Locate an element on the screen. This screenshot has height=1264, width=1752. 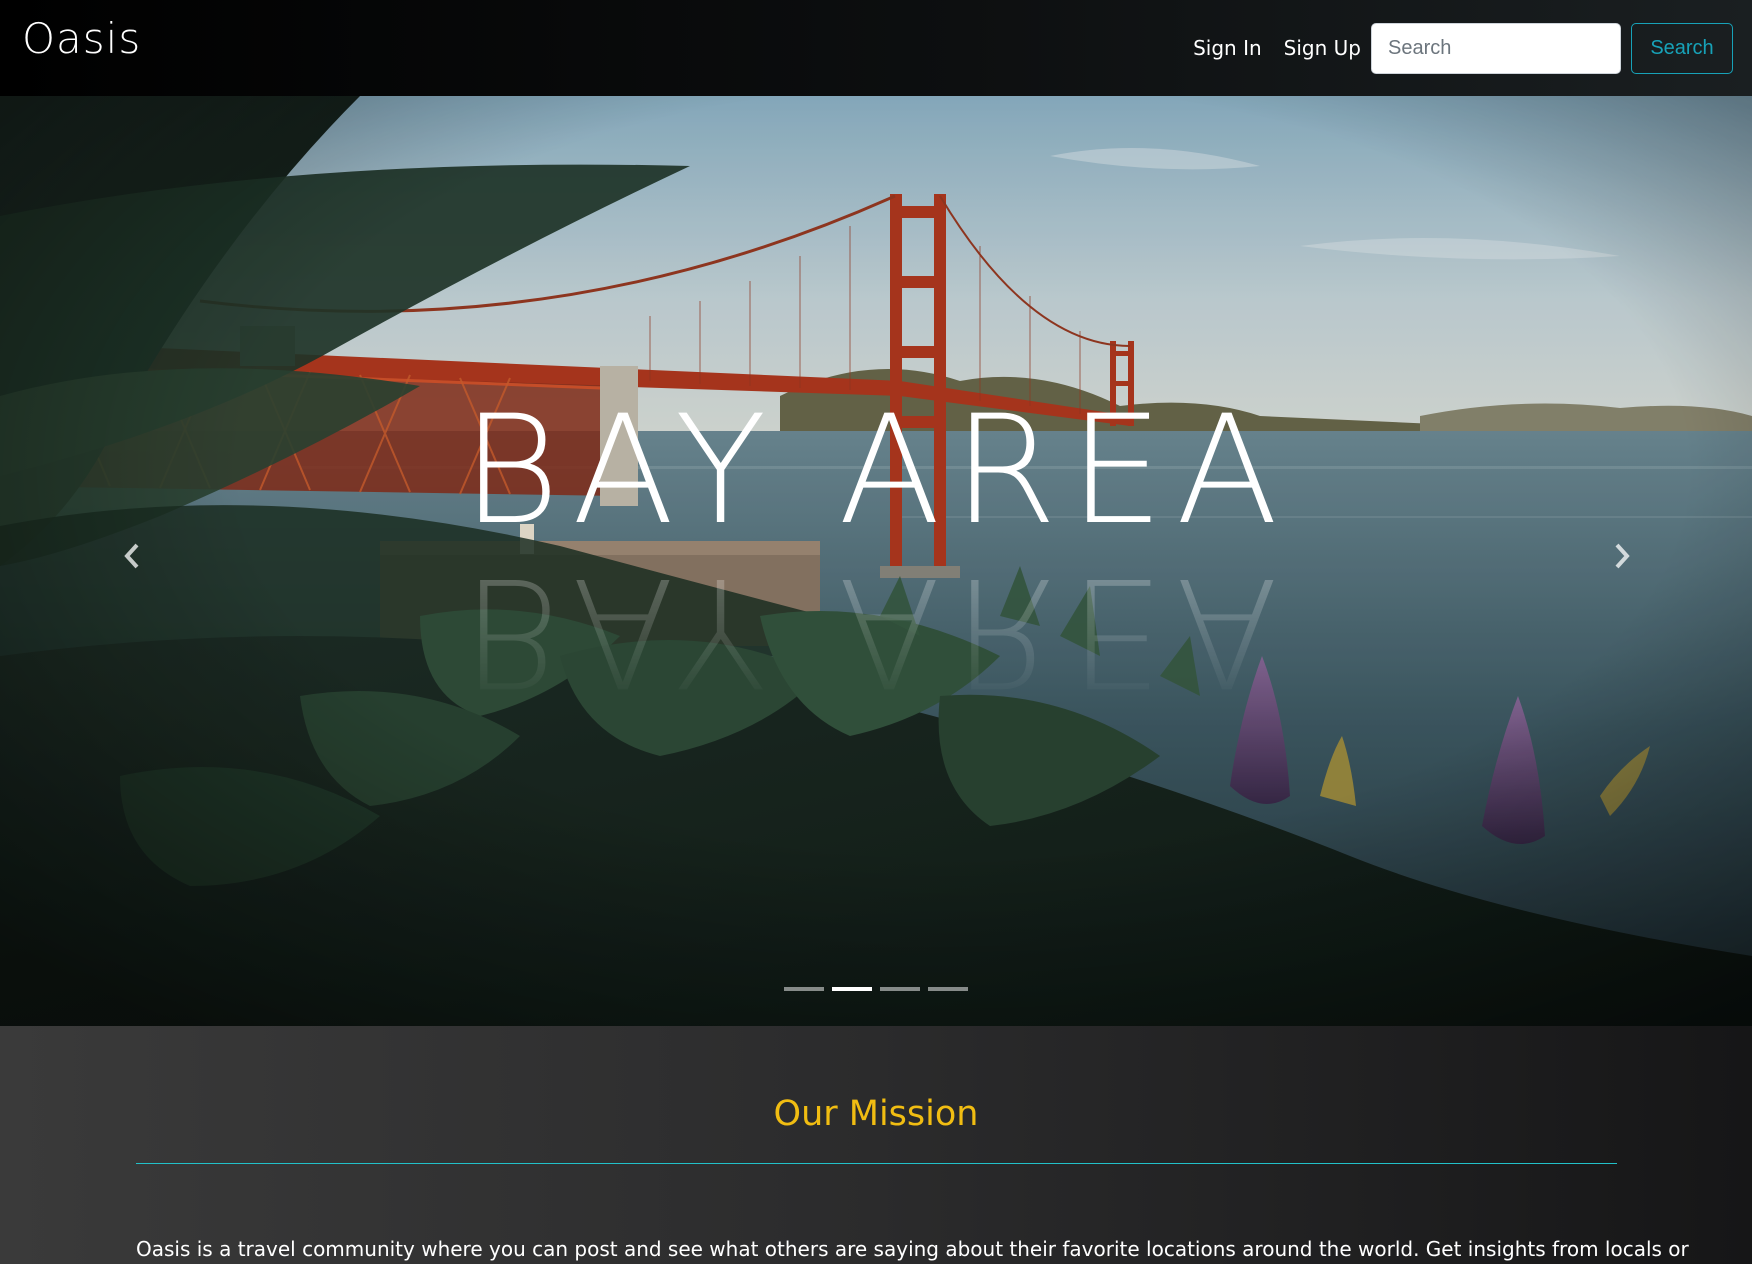
search-button: Search is located at coordinates (1682, 48).